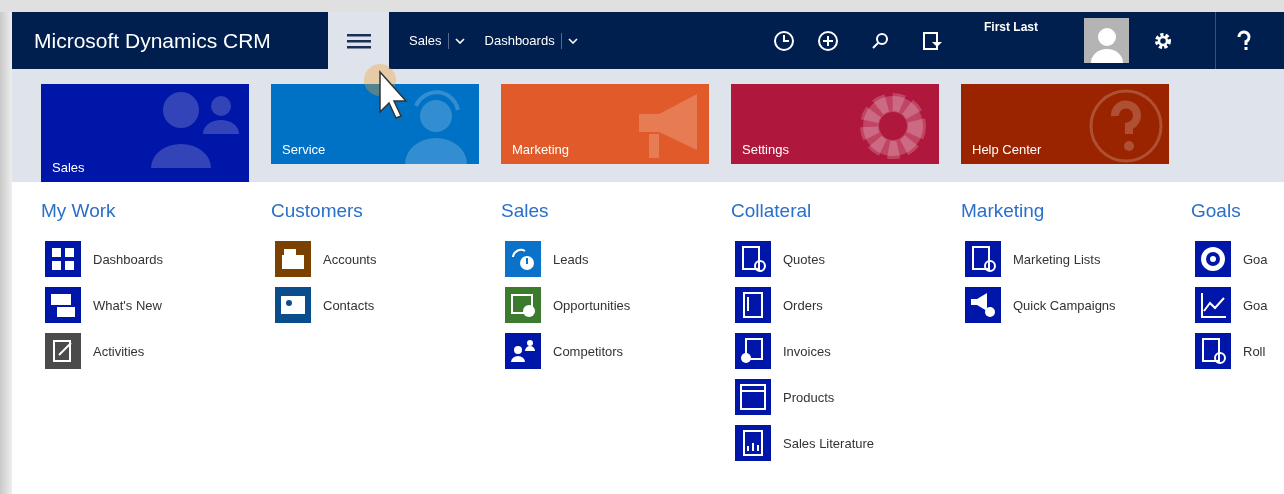  What do you see at coordinates (152, 40) in the screenshot?
I see `app-title: Microsoft Dynamics CRM` at bounding box center [152, 40].